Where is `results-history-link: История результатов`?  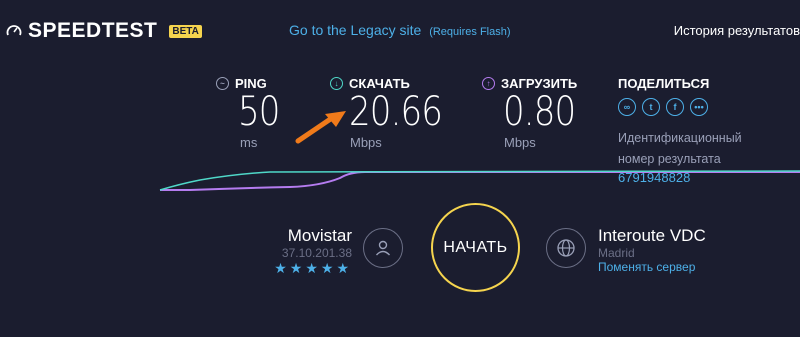 results-history-link: История результатов is located at coordinates (737, 30).